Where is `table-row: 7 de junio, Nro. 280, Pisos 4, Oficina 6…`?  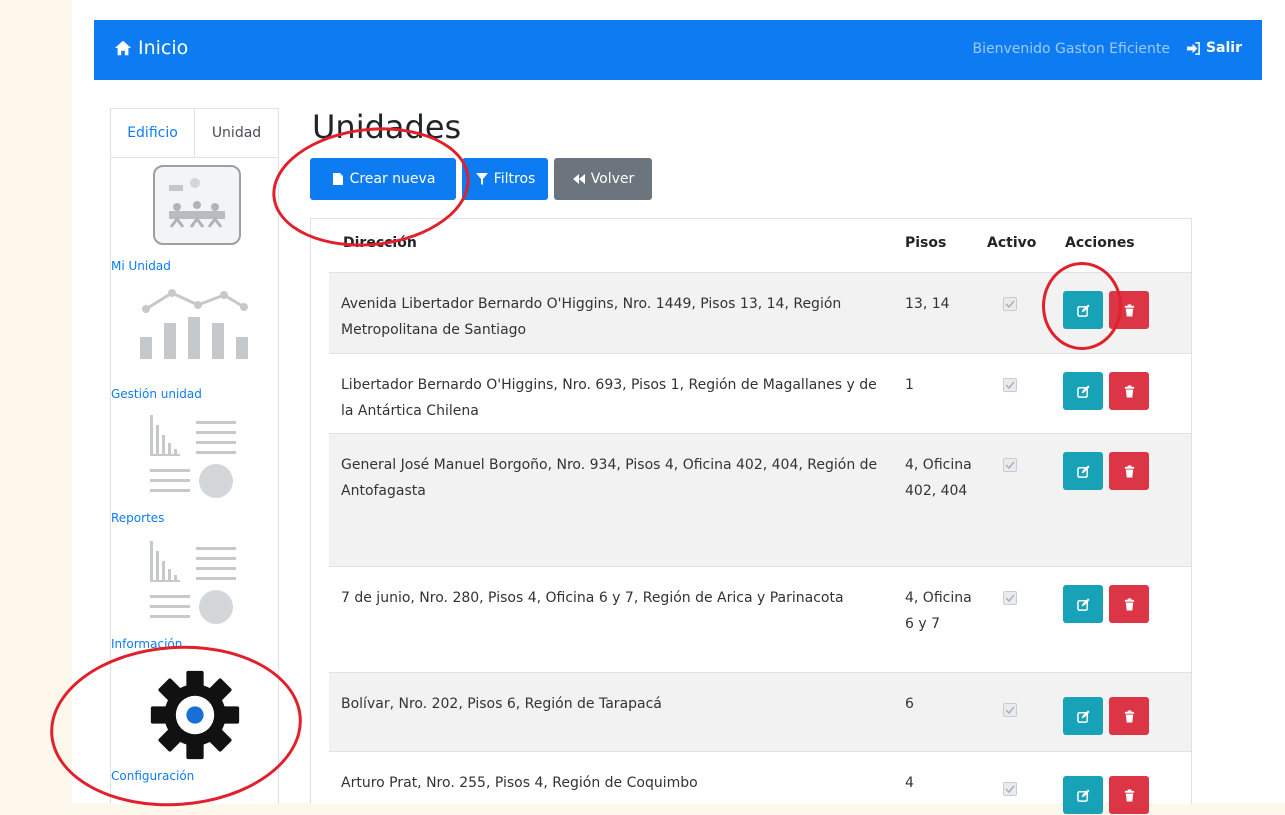
table-row: 7 de junio, Nro. 280, Pisos 4, Oficina 6… is located at coordinates (760, 619).